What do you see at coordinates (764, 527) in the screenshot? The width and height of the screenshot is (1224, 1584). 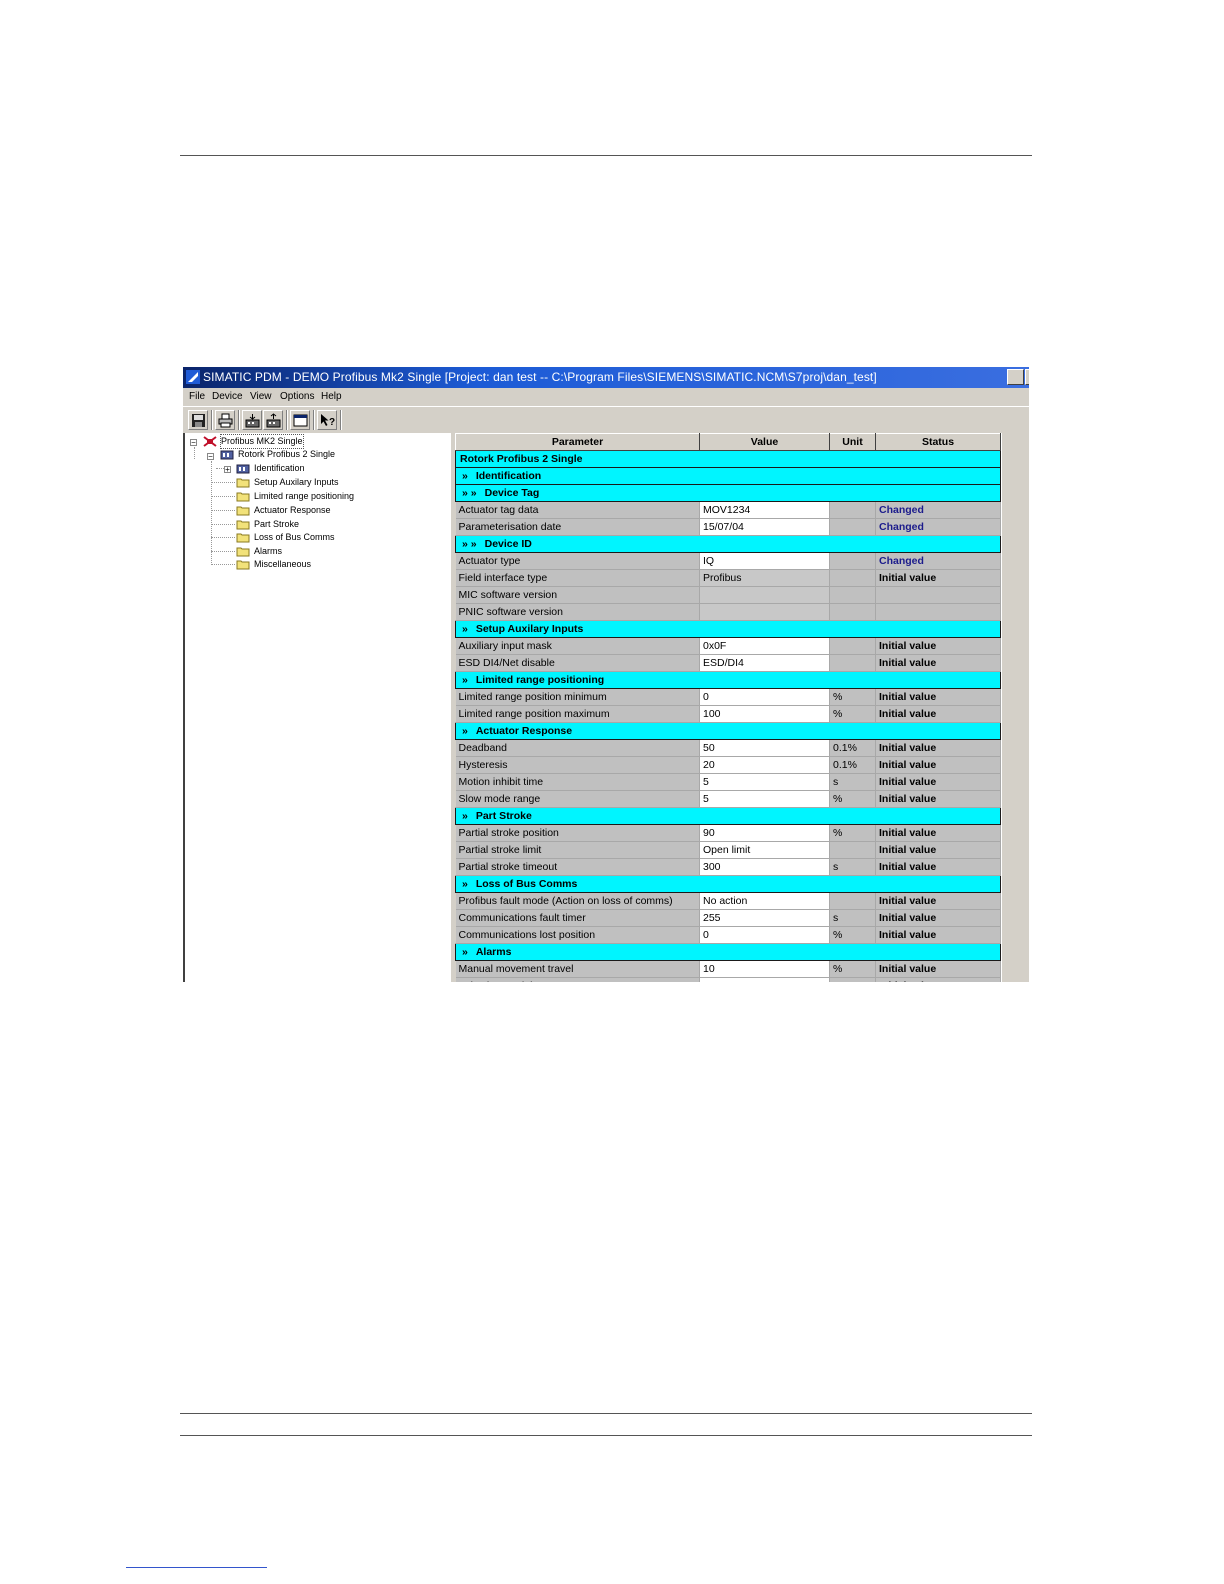 I see `parameter-value-input: 15/07/04` at bounding box center [764, 527].